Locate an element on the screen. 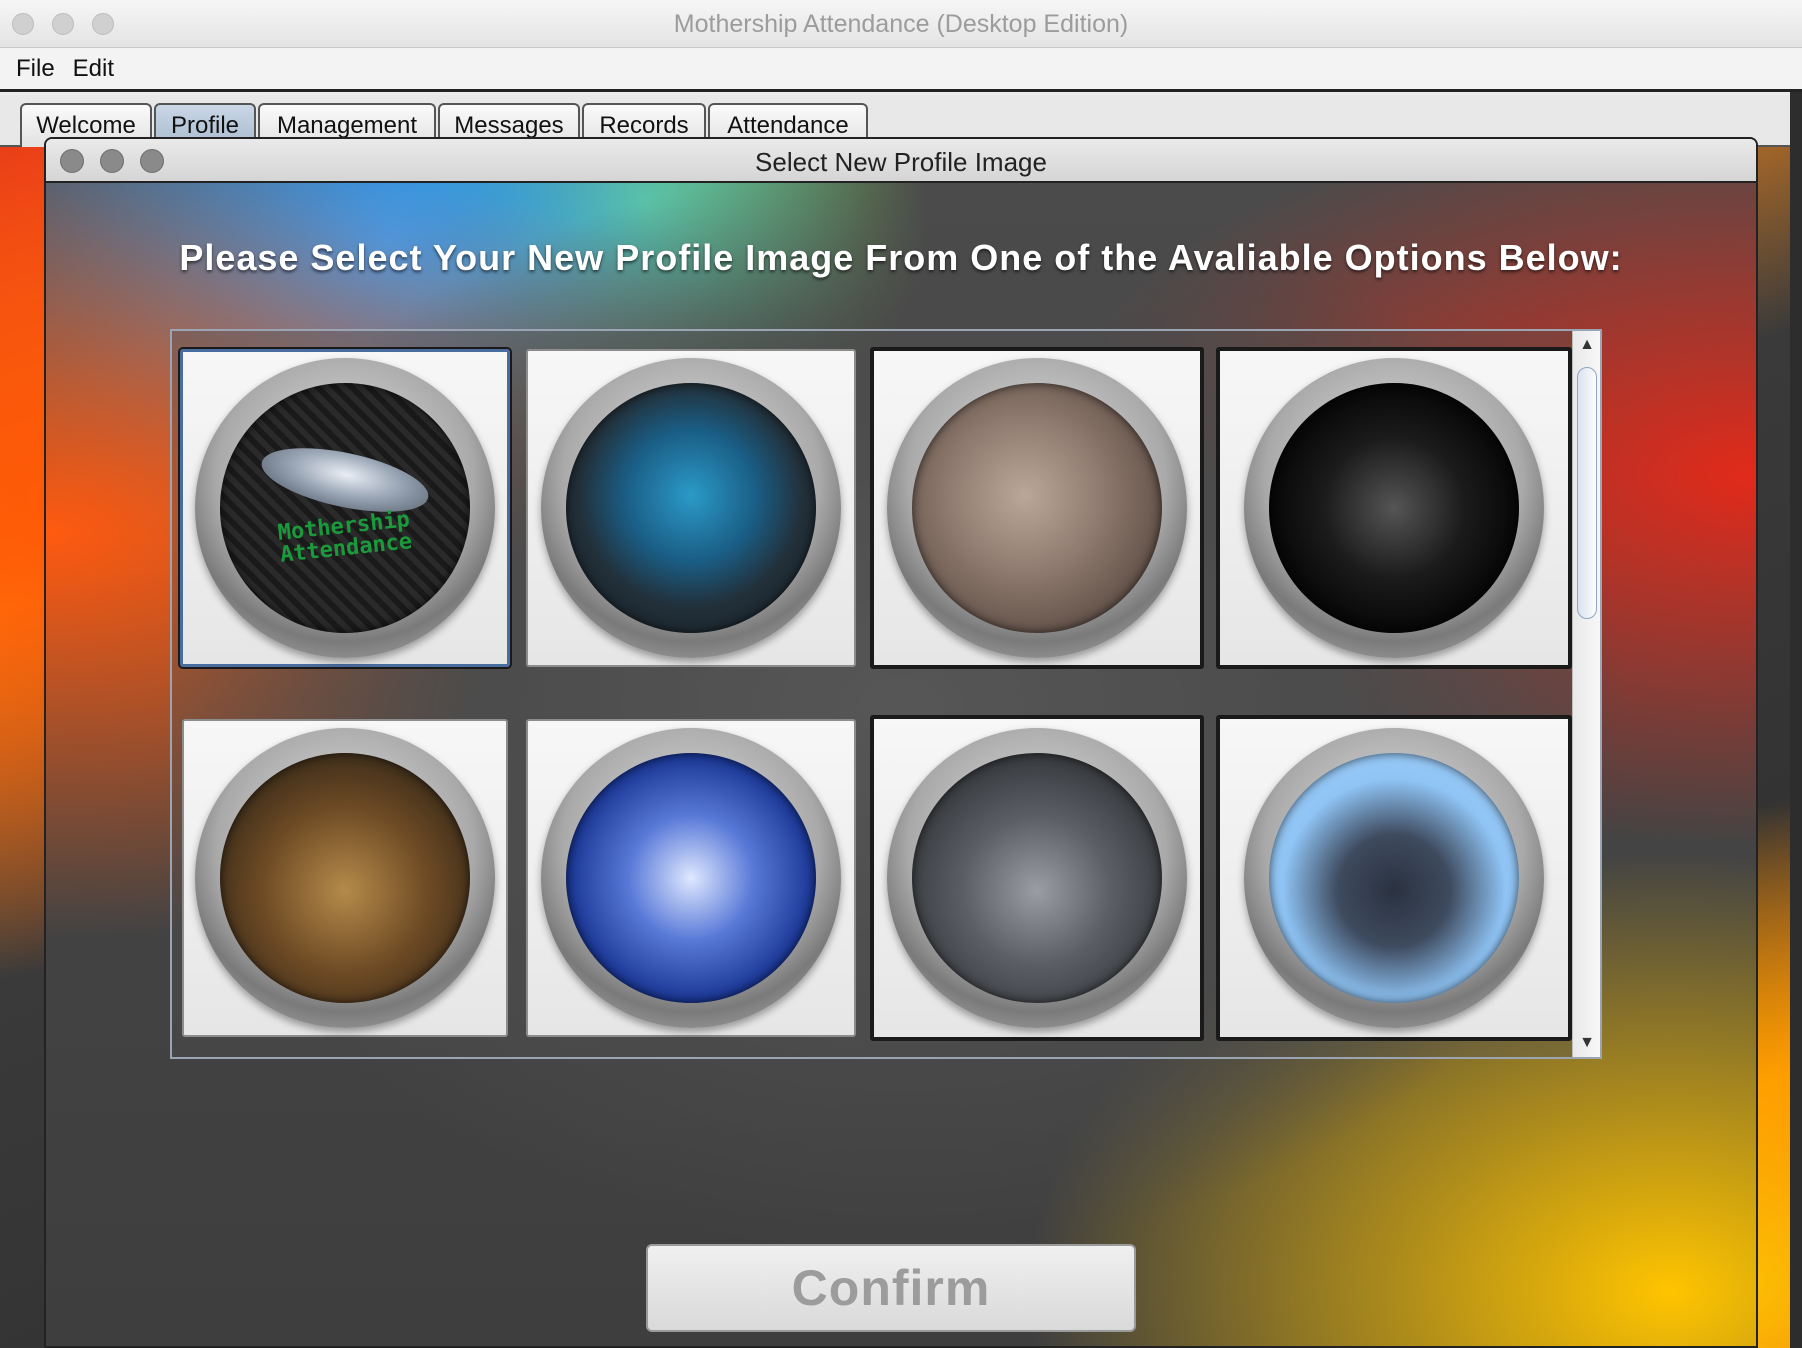  scroll-down-arrow-icon: ▼ is located at coordinates (1587, 1043).